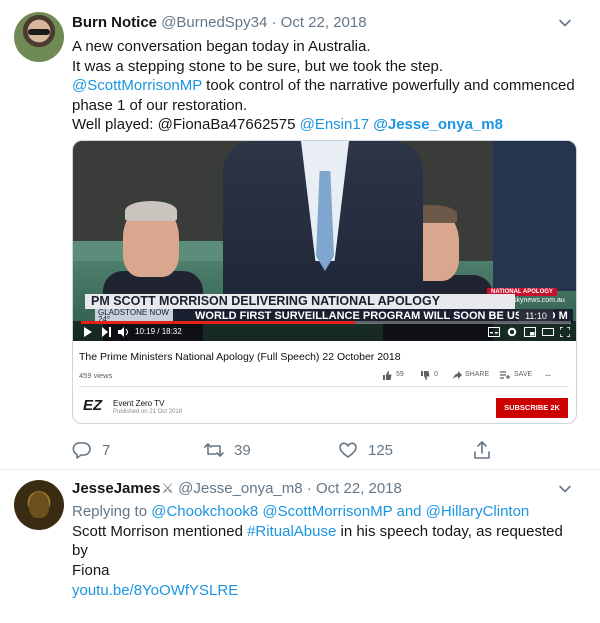 Image resolution: width=600 pixels, height=623 pixels. Describe the element at coordinates (94, 406) in the screenshot. I see `channel-logo: EZ` at that location.